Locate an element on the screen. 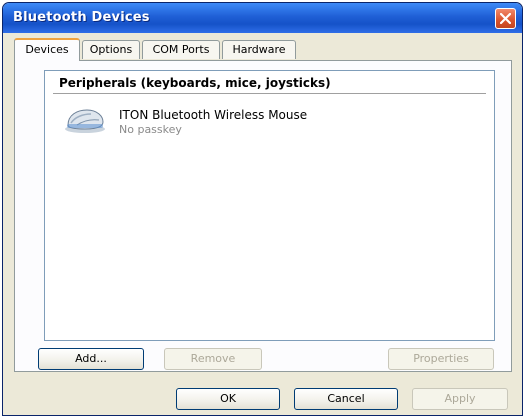  close-button is located at coordinates (505, 18).